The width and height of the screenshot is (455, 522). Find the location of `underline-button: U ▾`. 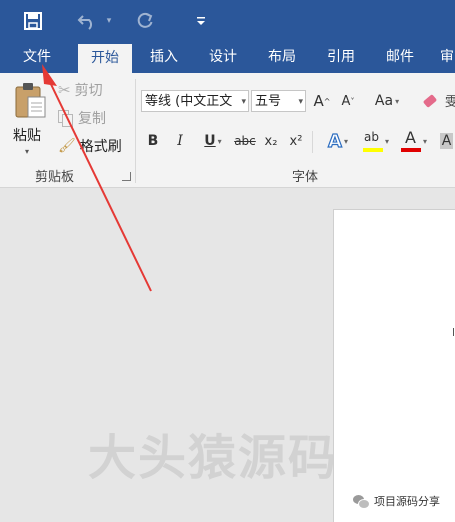

underline-button: U ▾ is located at coordinates (213, 141).